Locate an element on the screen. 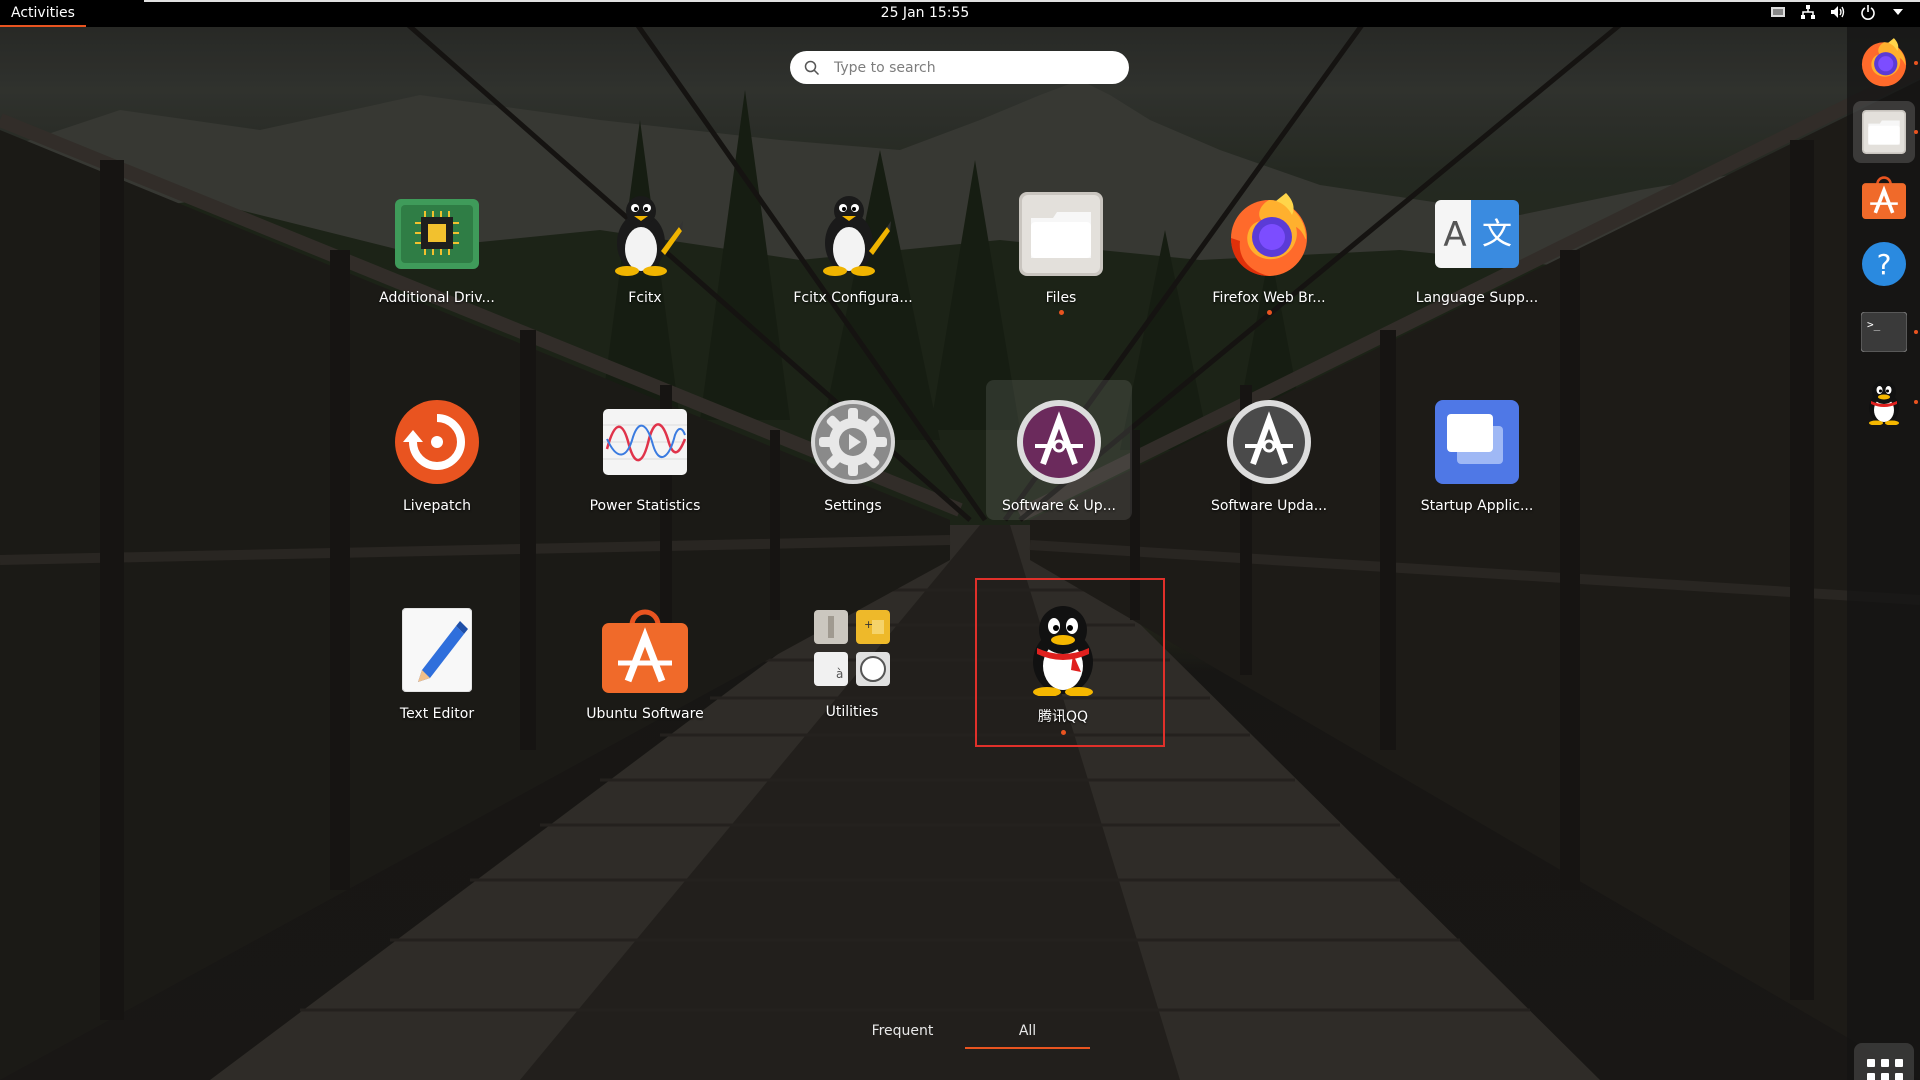  dock-help: ? is located at coordinates (1884, 264).